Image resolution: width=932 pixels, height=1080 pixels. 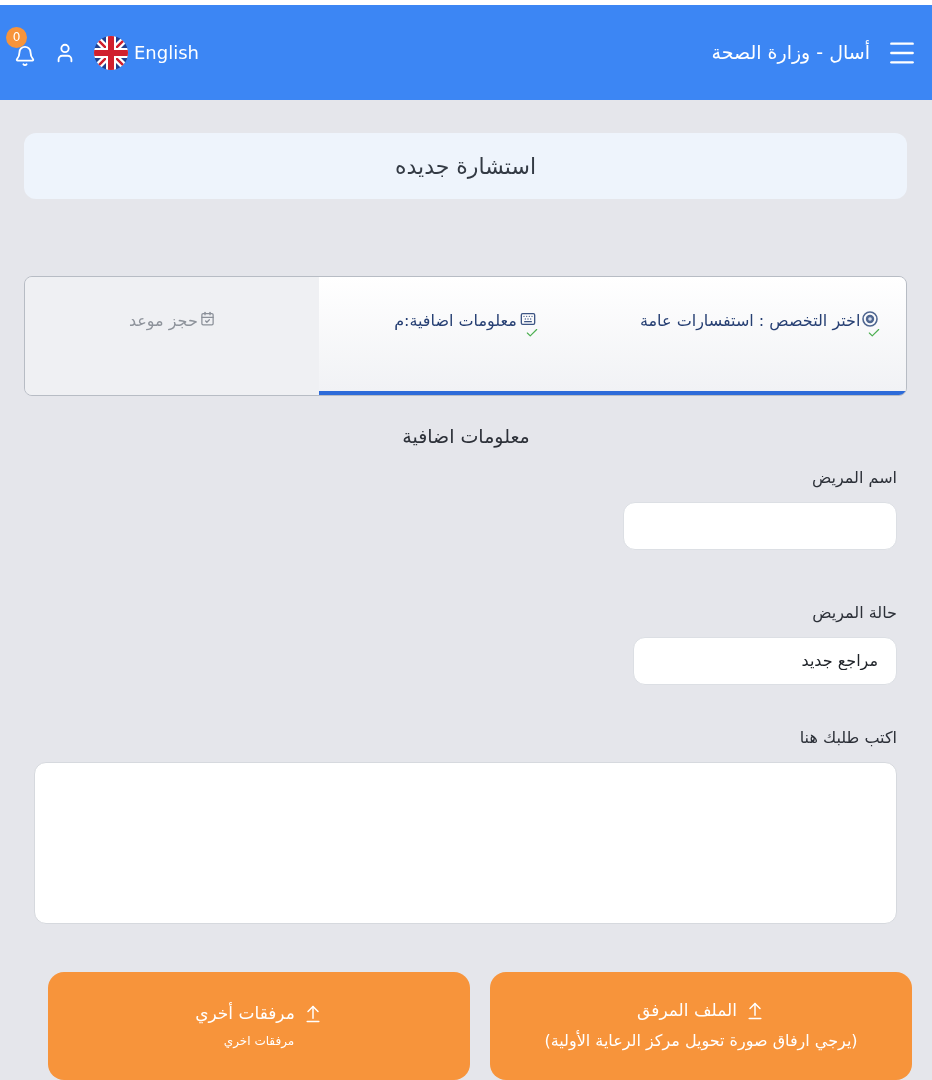 What do you see at coordinates (146, 52) in the screenshot?
I see `language-button: English` at bounding box center [146, 52].